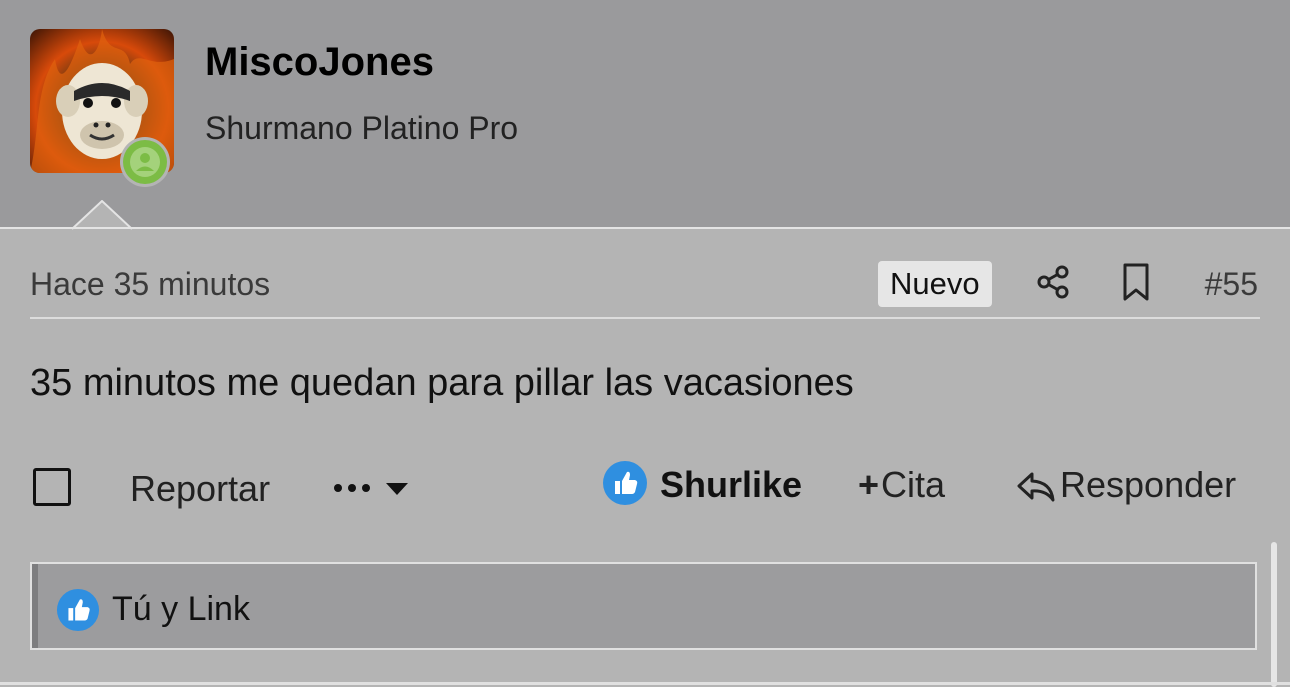 This screenshot has width=1290, height=687. I want to click on bottom-divider, so click(645, 683).